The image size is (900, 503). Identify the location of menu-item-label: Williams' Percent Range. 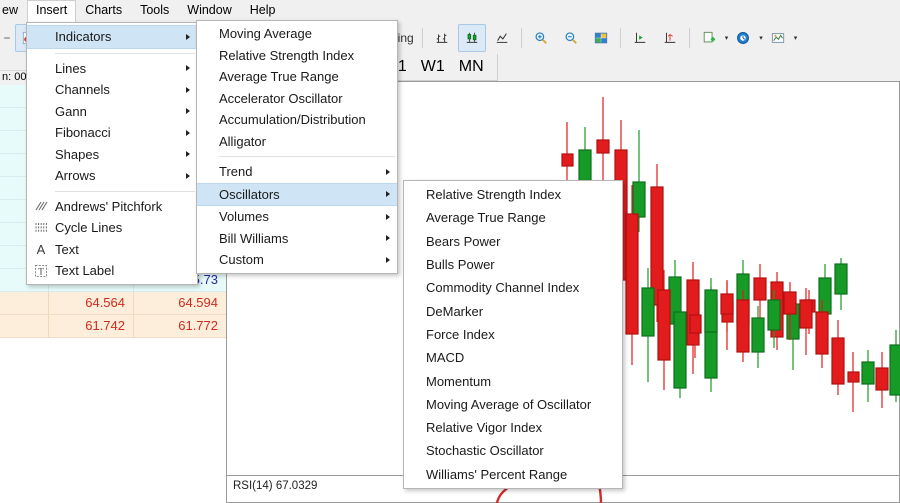
(497, 474).